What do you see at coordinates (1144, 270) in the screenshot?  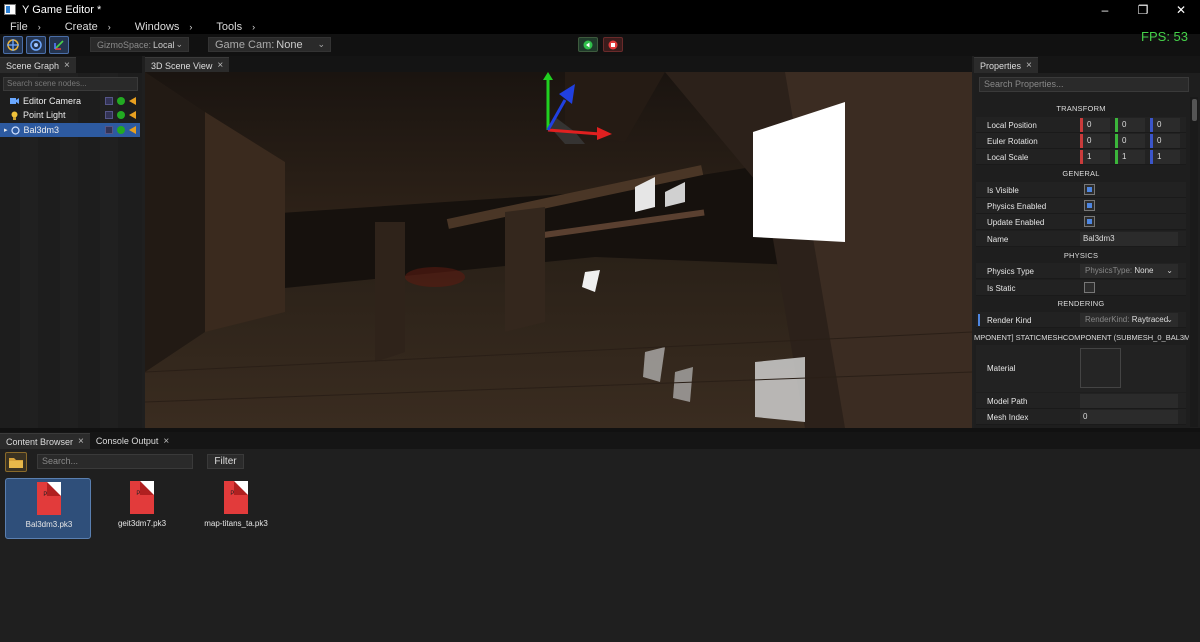 I see `physics-type-value: None` at bounding box center [1144, 270].